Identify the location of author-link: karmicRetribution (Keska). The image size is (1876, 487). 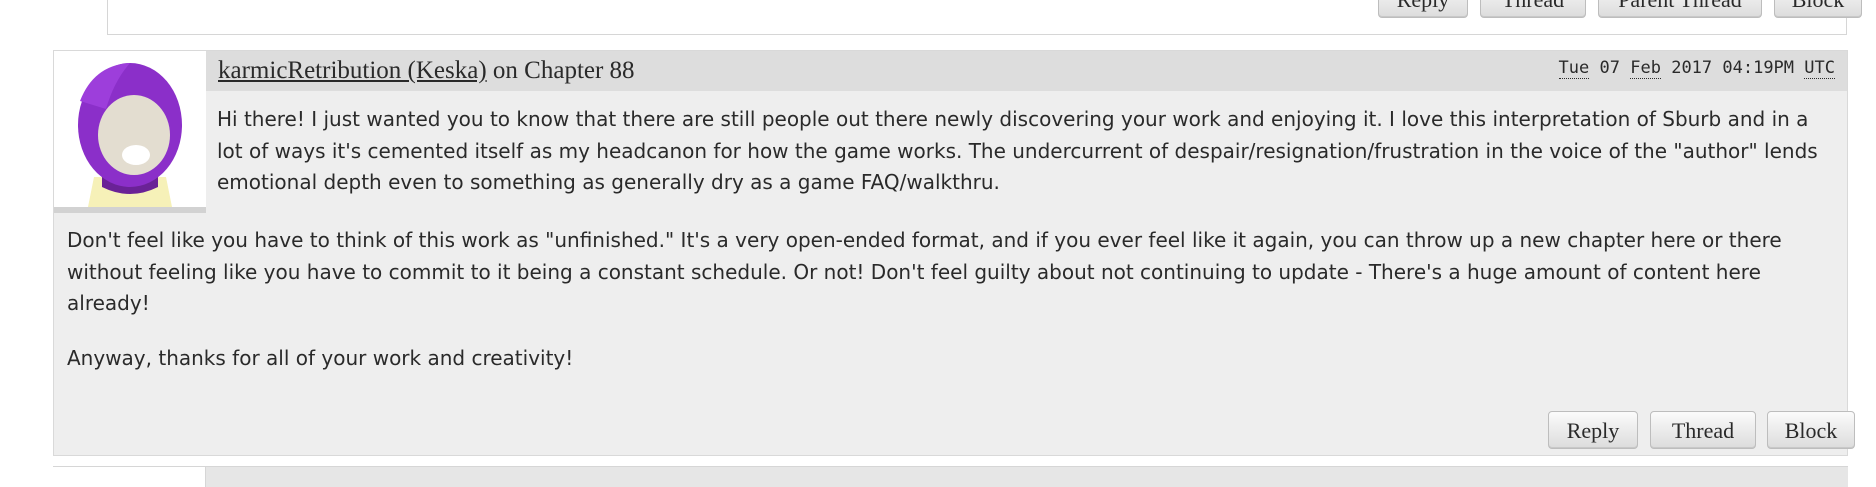
(352, 70).